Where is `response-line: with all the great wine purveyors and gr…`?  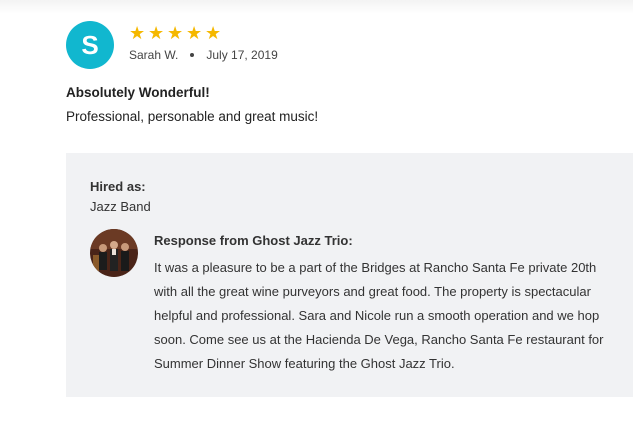
response-line: with all the great wine purveyors and gr… is located at coordinates (372, 291).